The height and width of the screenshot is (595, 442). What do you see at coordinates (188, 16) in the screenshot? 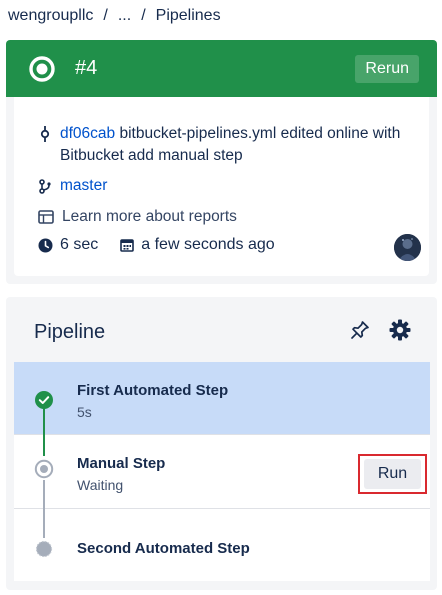
I see `breadcrumb-pipelines-link: Pipelines` at bounding box center [188, 16].